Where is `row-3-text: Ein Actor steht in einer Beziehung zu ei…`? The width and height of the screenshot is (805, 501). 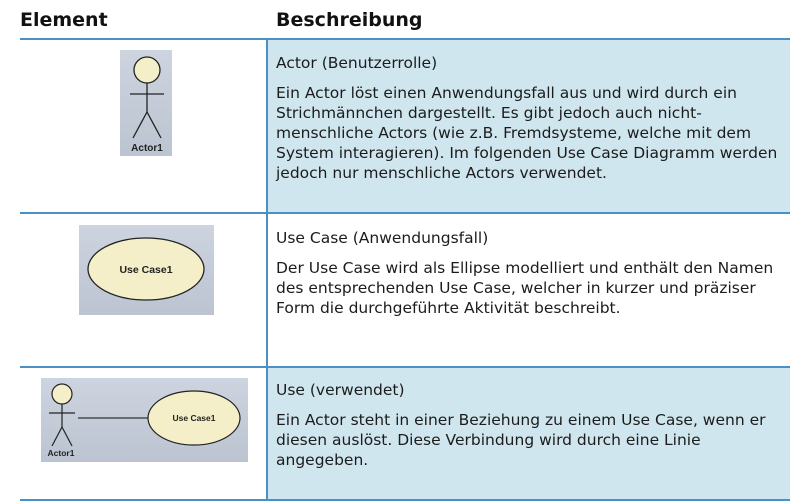
row-3-text: Ein Actor steht in einer Beziehung zu ei… is located at coordinates (521, 440).